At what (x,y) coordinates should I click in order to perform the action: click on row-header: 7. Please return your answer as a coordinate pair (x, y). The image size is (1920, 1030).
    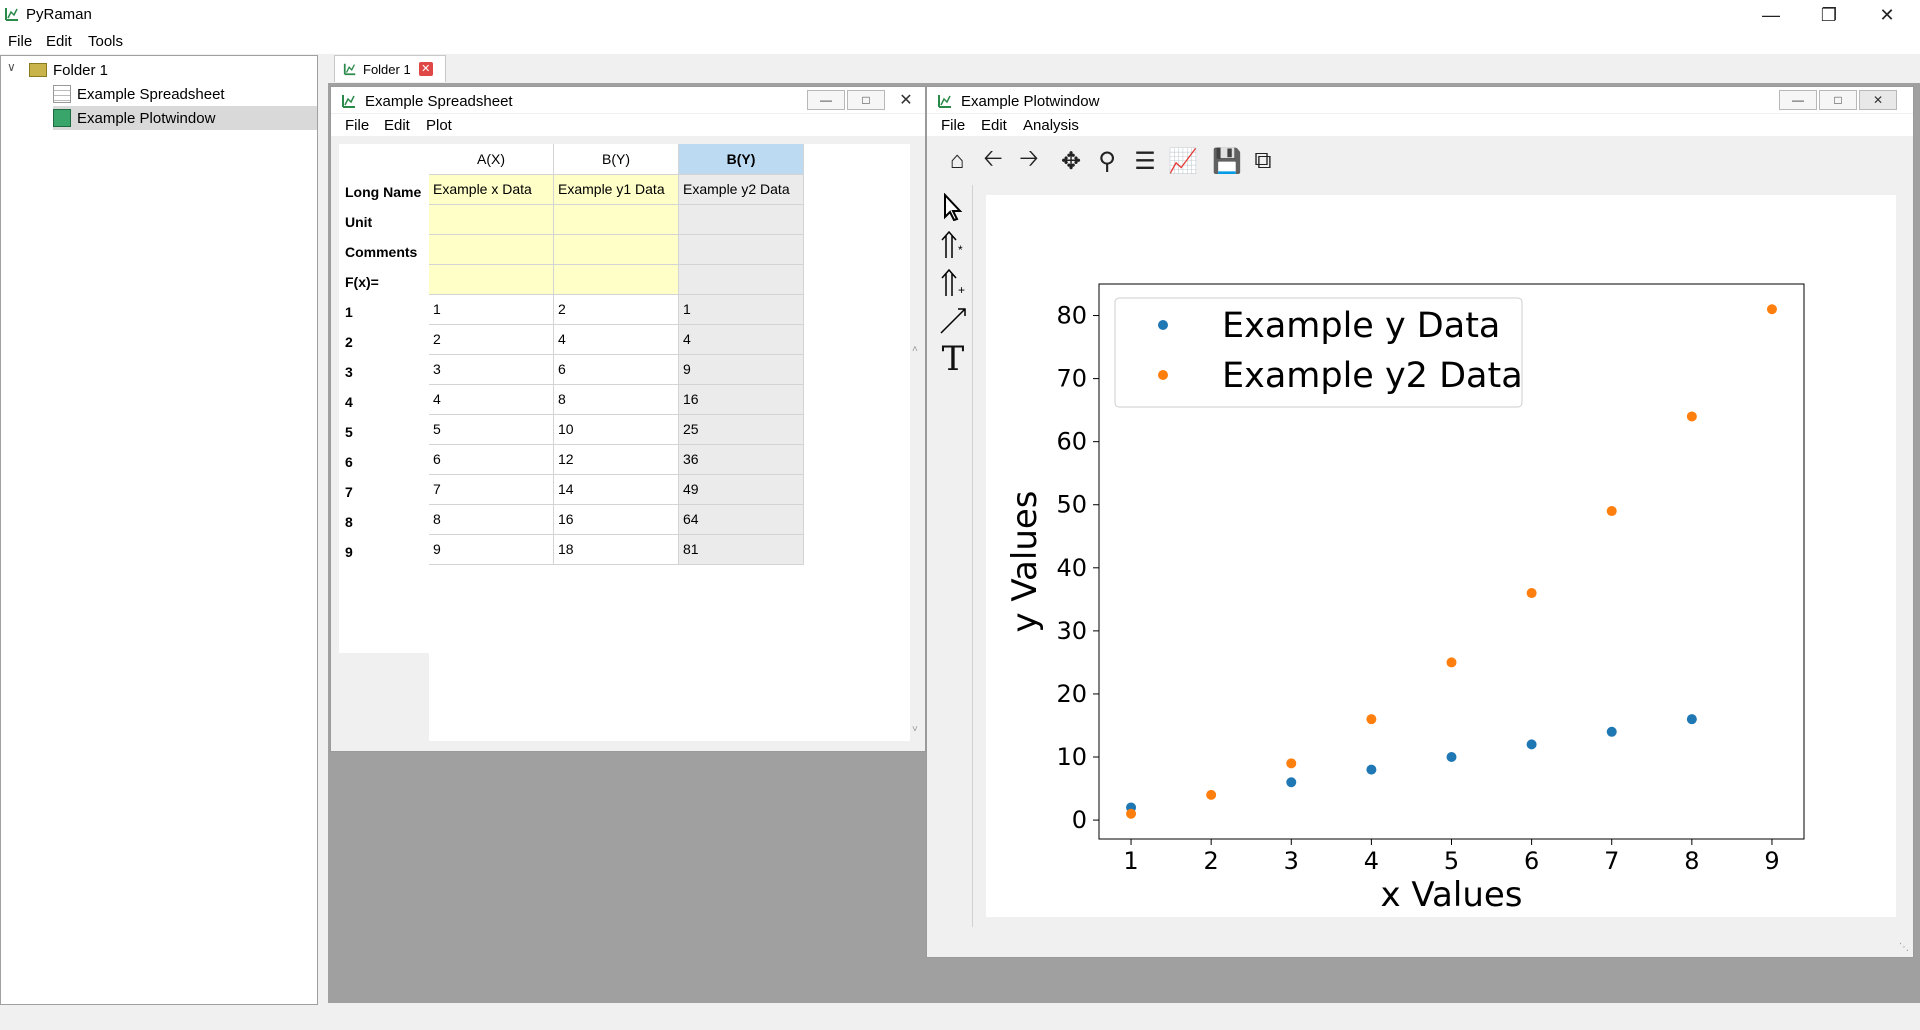
    Looking at the image, I should click on (384, 492).